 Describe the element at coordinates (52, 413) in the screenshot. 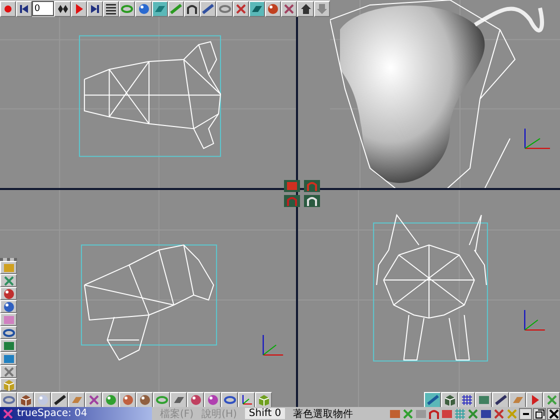

I see `app-label: trueSpace: 04` at that location.